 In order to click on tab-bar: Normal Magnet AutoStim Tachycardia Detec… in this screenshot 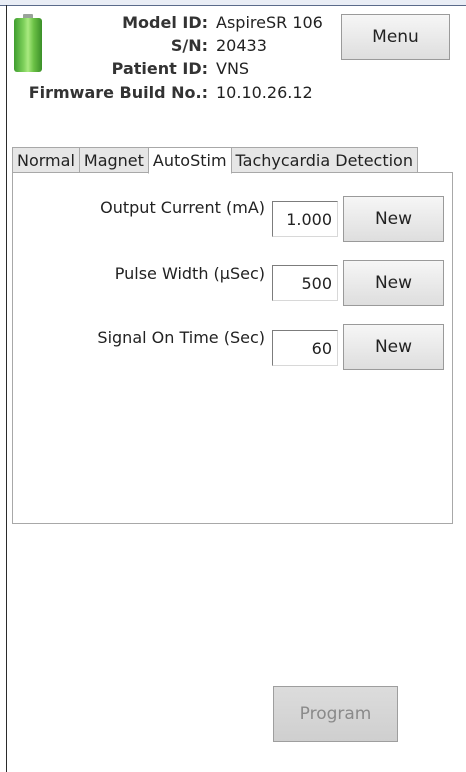, I will do `click(215, 160)`.